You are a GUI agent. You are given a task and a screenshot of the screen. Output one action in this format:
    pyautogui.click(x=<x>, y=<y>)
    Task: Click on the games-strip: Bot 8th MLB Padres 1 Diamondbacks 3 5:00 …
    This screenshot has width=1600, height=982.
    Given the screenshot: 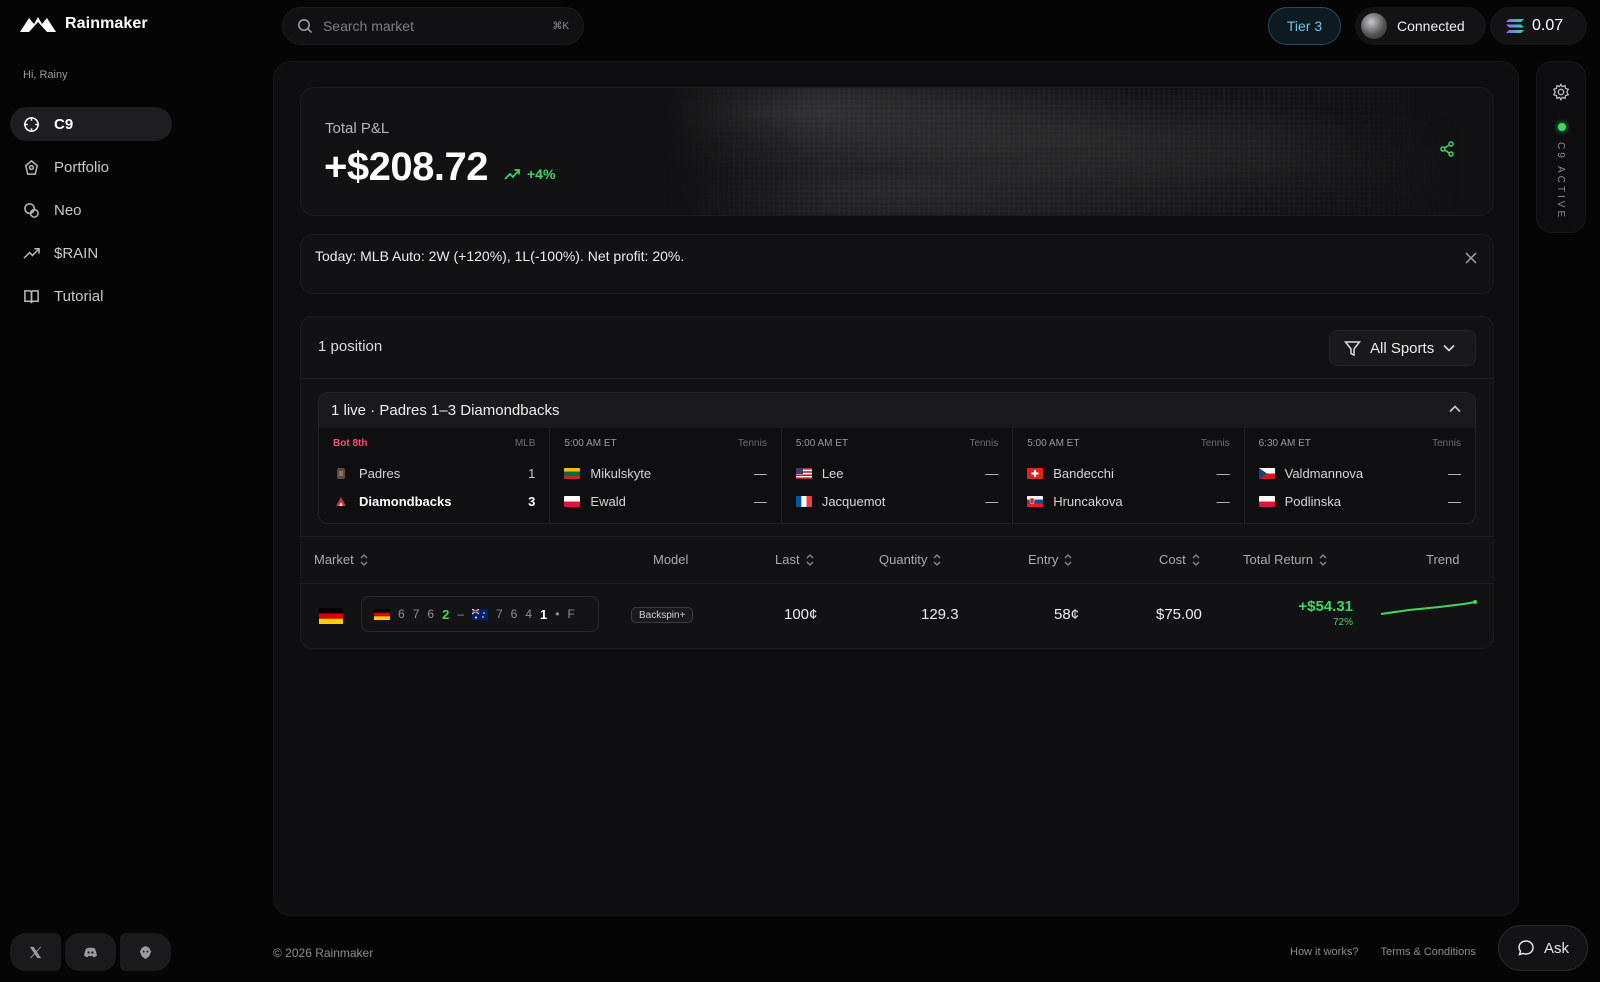 What is the action you would take?
    pyautogui.click(x=897, y=475)
    